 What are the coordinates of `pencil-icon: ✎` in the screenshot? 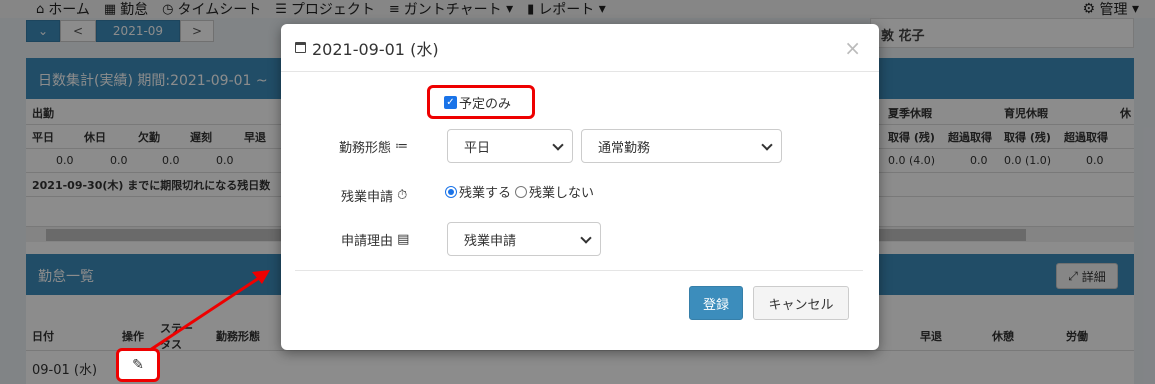 It's located at (138, 365).